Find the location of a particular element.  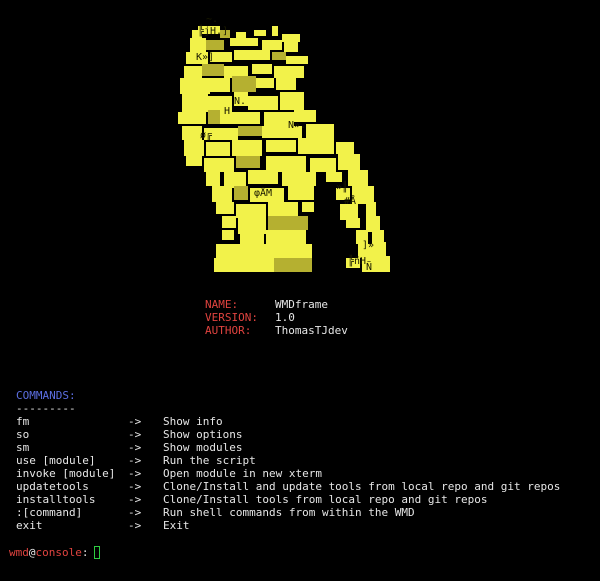

command-description: Exit is located at coordinates (176, 525).